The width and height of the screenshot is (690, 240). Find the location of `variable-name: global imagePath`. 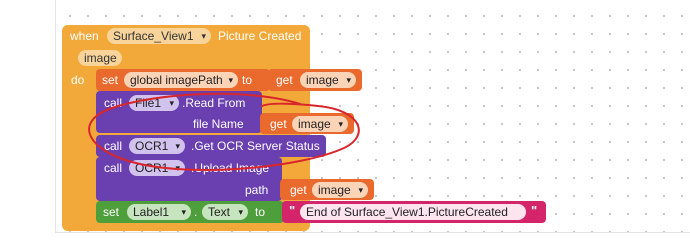

variable-name: global imagePath is located at coordinates (176, 80).